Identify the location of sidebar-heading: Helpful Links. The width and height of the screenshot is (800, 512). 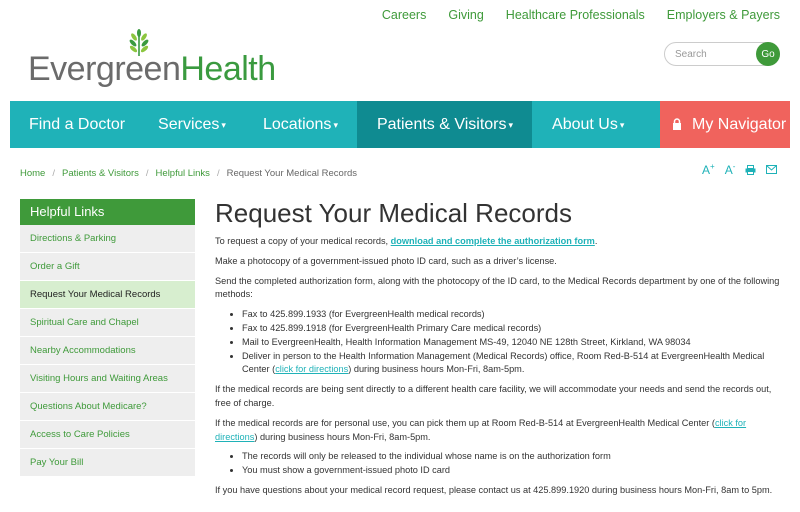
(107, 212).